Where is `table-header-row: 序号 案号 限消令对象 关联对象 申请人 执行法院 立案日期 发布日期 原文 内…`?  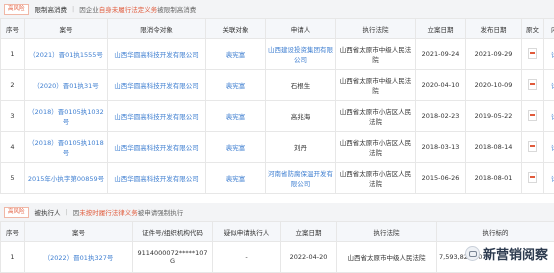 table-header-row: 序号 案号 限消令对象 关联对象 申请人 执行法院 立案日期 发布日期 原文 内… is located at coordinates (277, 29).